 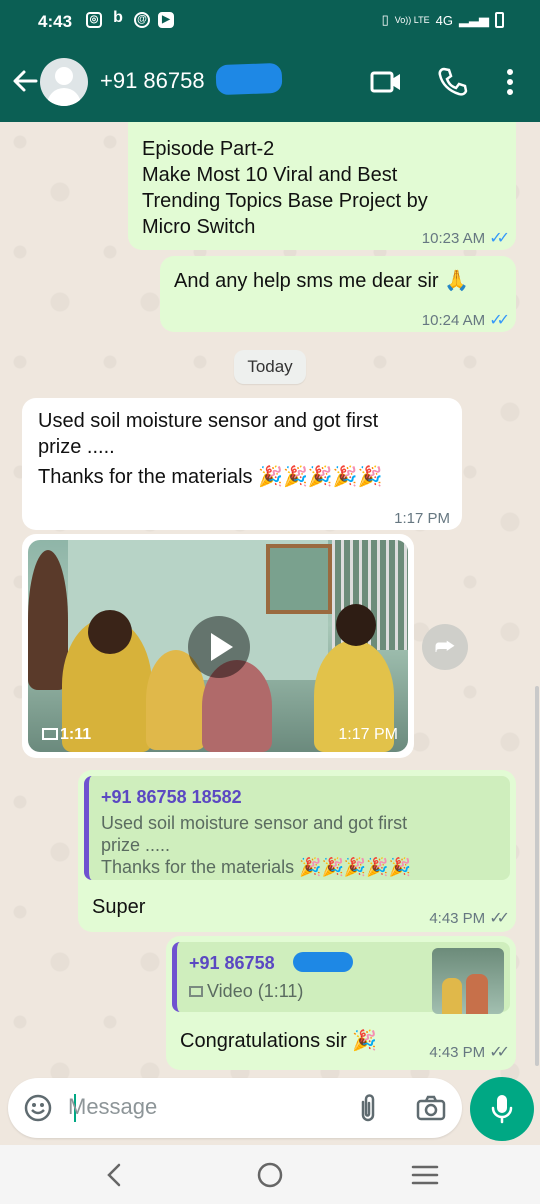 I want to click on status-bar: 4:43 ◎ b @ ▶ ▯ Vo)) LTE 4G ▂▃▅, so click(x=270, y=22).